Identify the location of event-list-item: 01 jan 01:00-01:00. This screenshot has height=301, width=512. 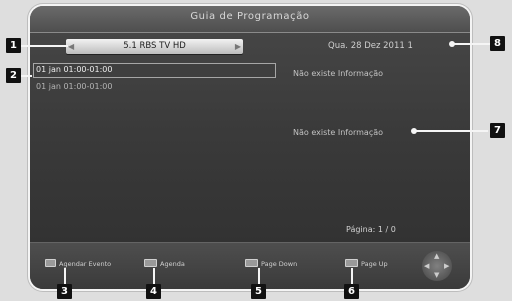
(74, 86).